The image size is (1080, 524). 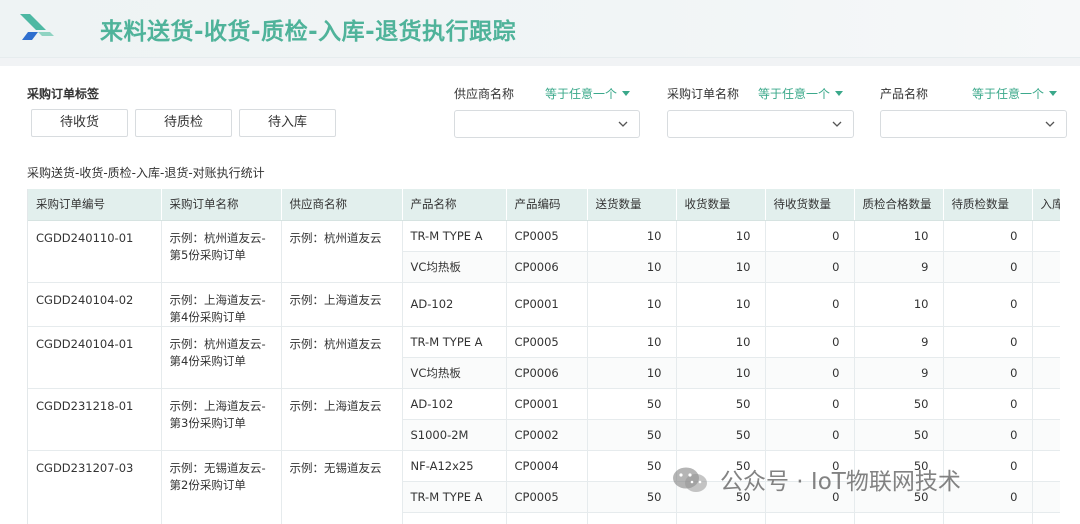 What do you see at coordinates (721, 518) in the screenshot?
I see `cell-received` at bounding box center [721, 518].